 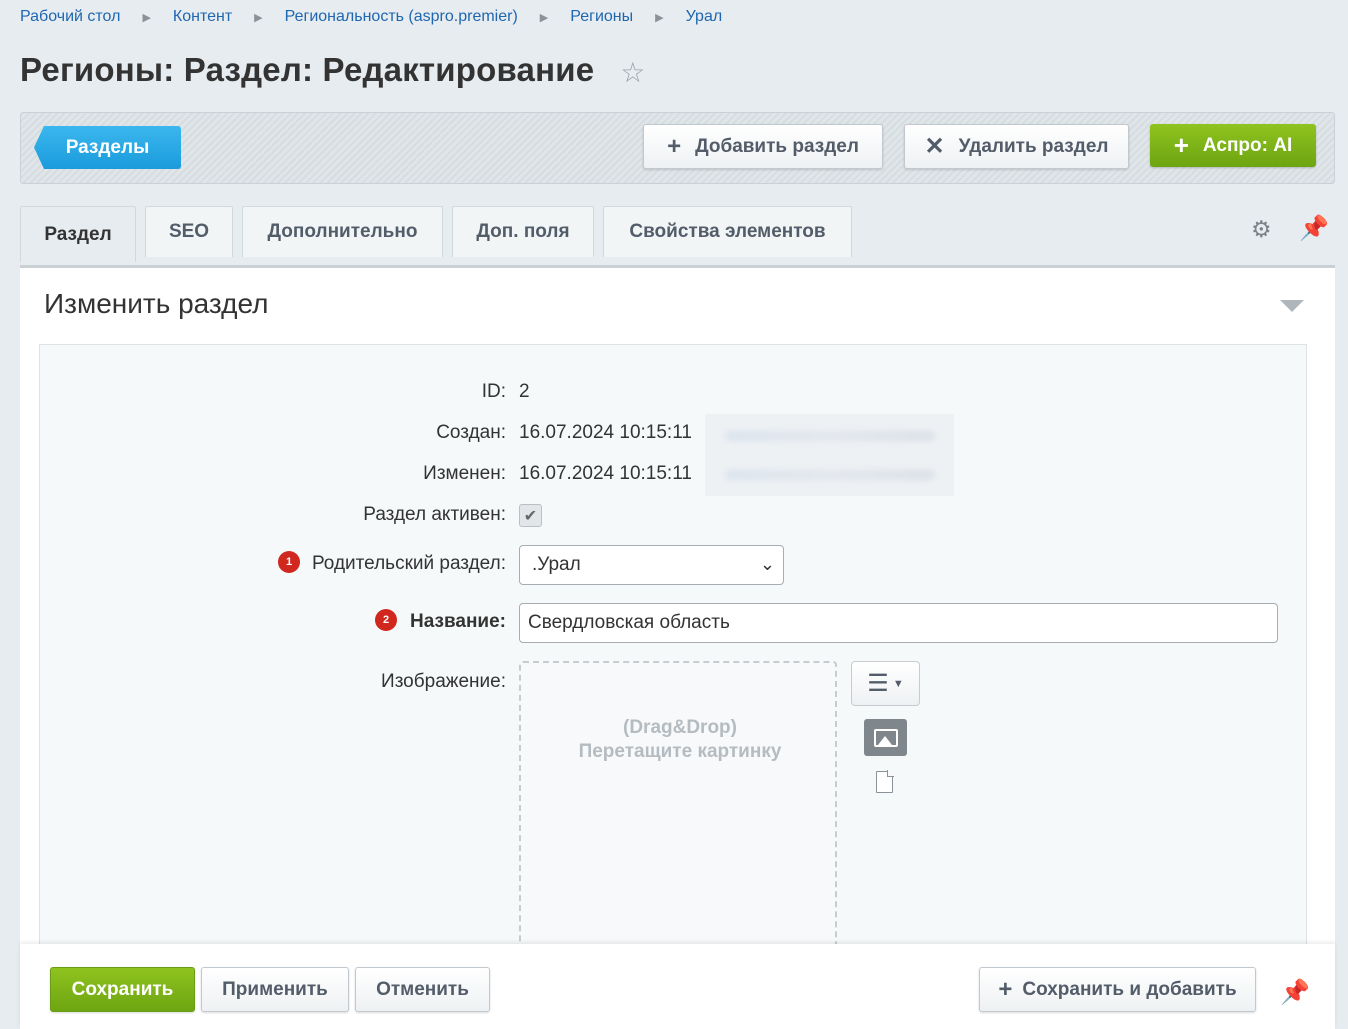 What do you see at coordinates (289, 562) in the screenshot?
I see `parent-hint-badge: 1` at bounding box center [289, 562].